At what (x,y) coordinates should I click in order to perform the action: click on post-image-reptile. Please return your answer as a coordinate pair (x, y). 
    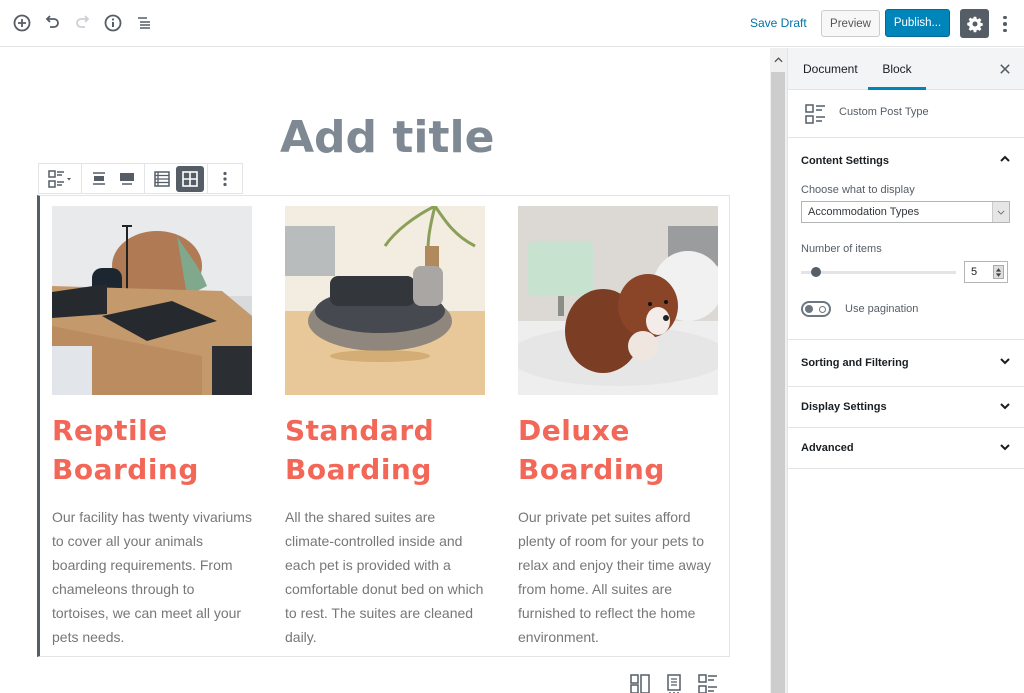
    Looking at the image, I should click on (152, 300).